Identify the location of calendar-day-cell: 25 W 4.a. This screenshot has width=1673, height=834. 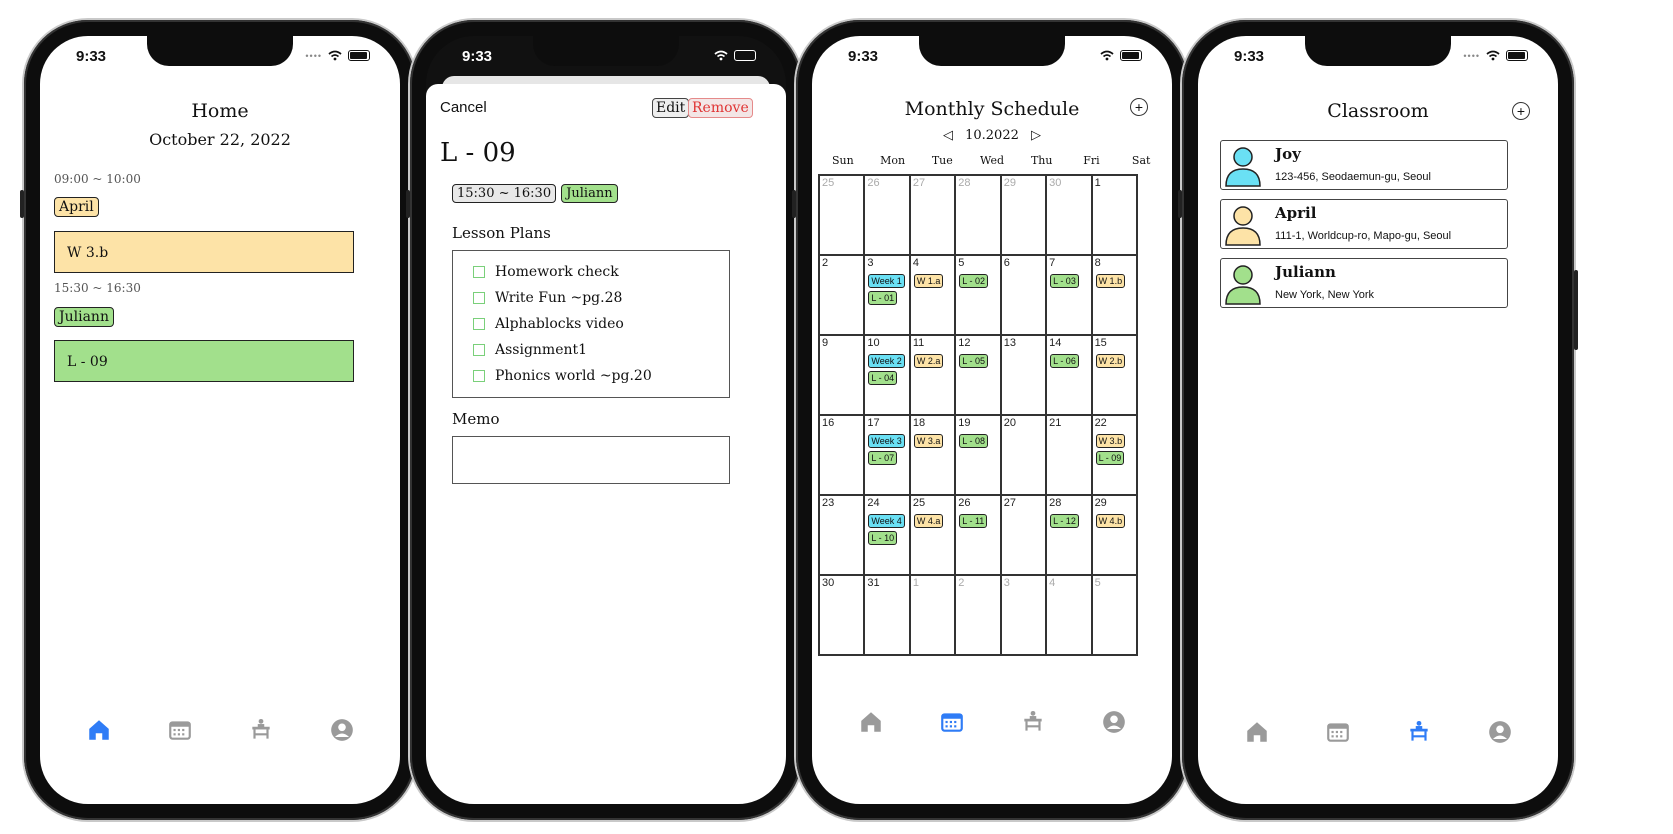
(932, 535).